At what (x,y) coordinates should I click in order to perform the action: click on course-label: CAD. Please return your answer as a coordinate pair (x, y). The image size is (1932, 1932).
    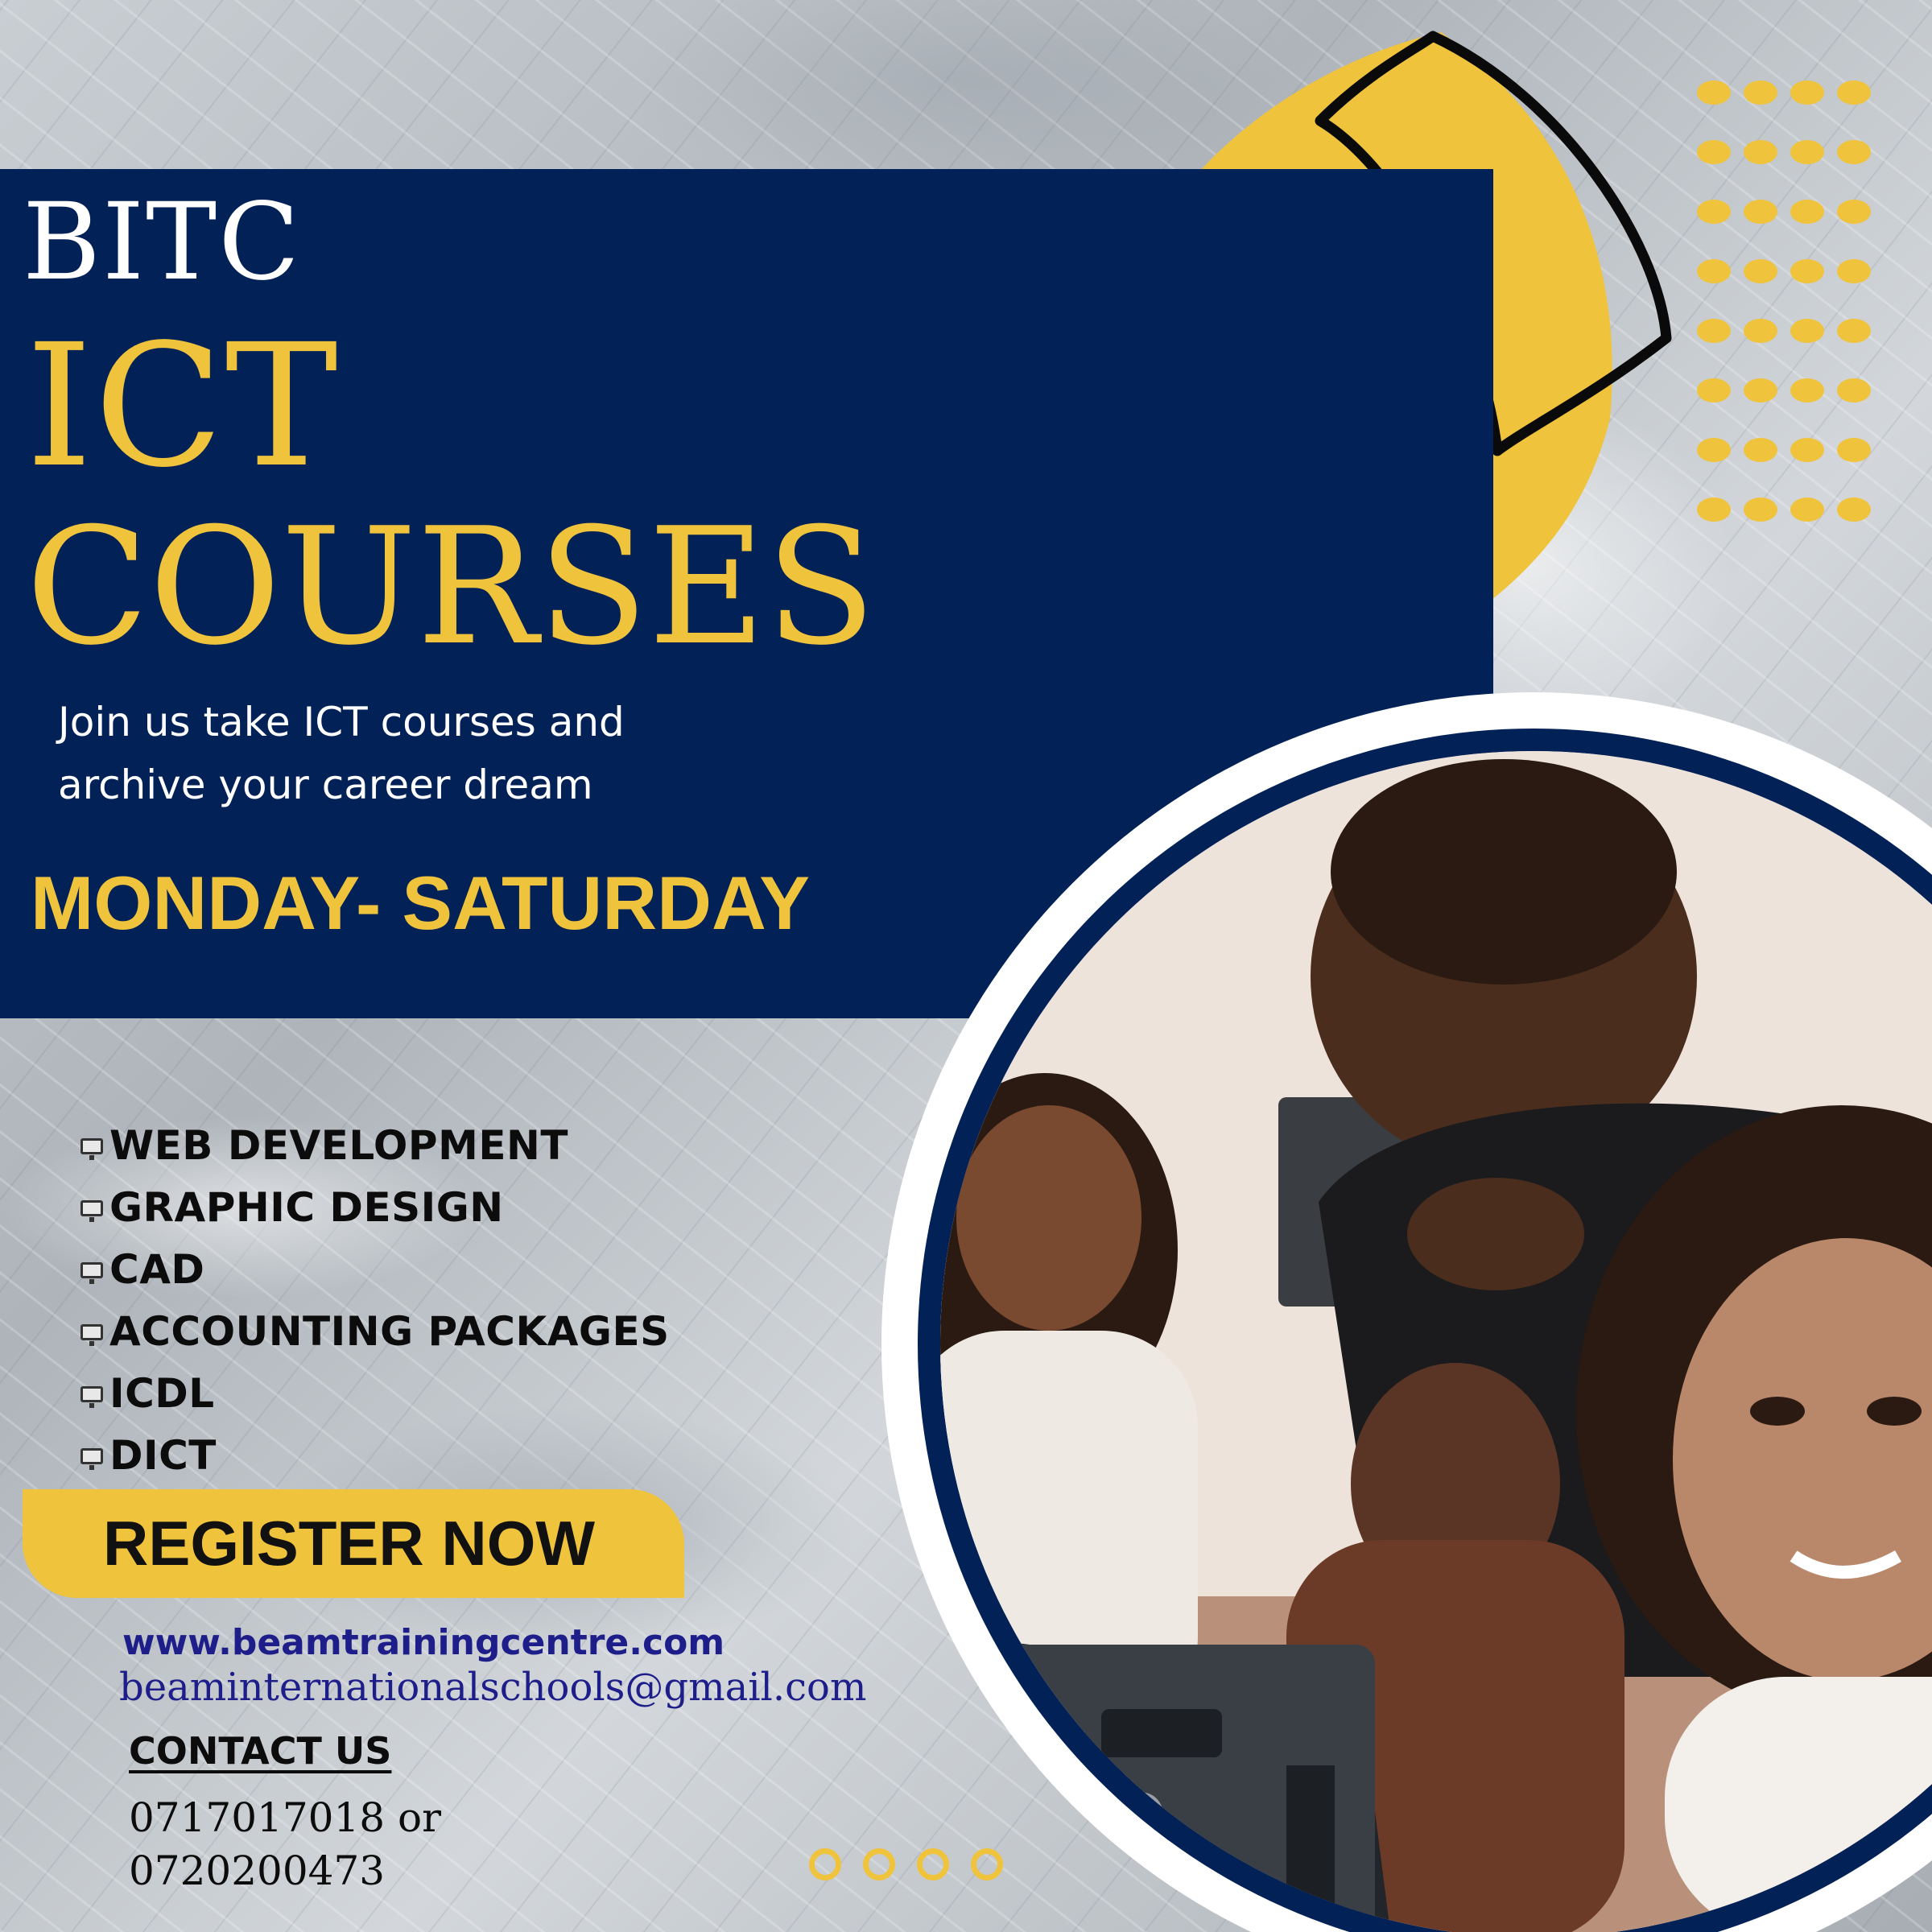
    Looking at the image, I should click on (157, 1269).